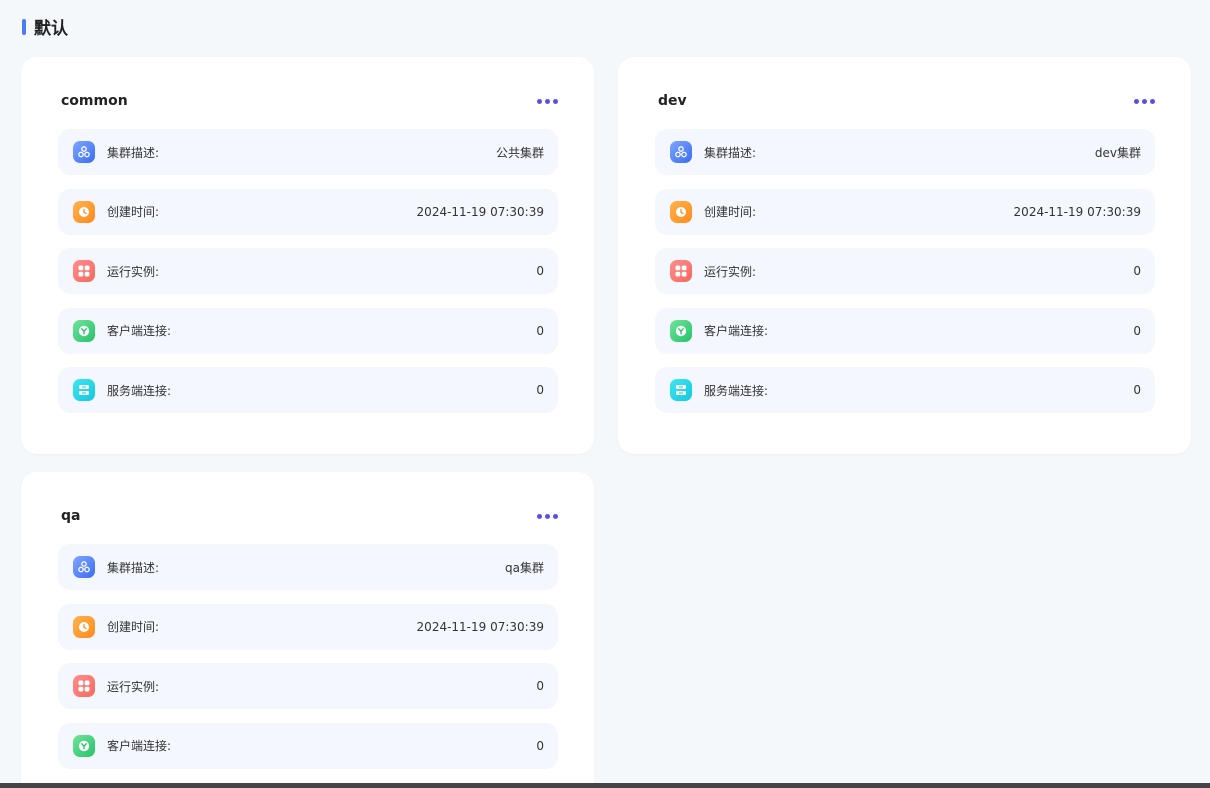 This screenshot has width=1210, height=788. I want to click on row-value: dev集群, so click(1117, 152).